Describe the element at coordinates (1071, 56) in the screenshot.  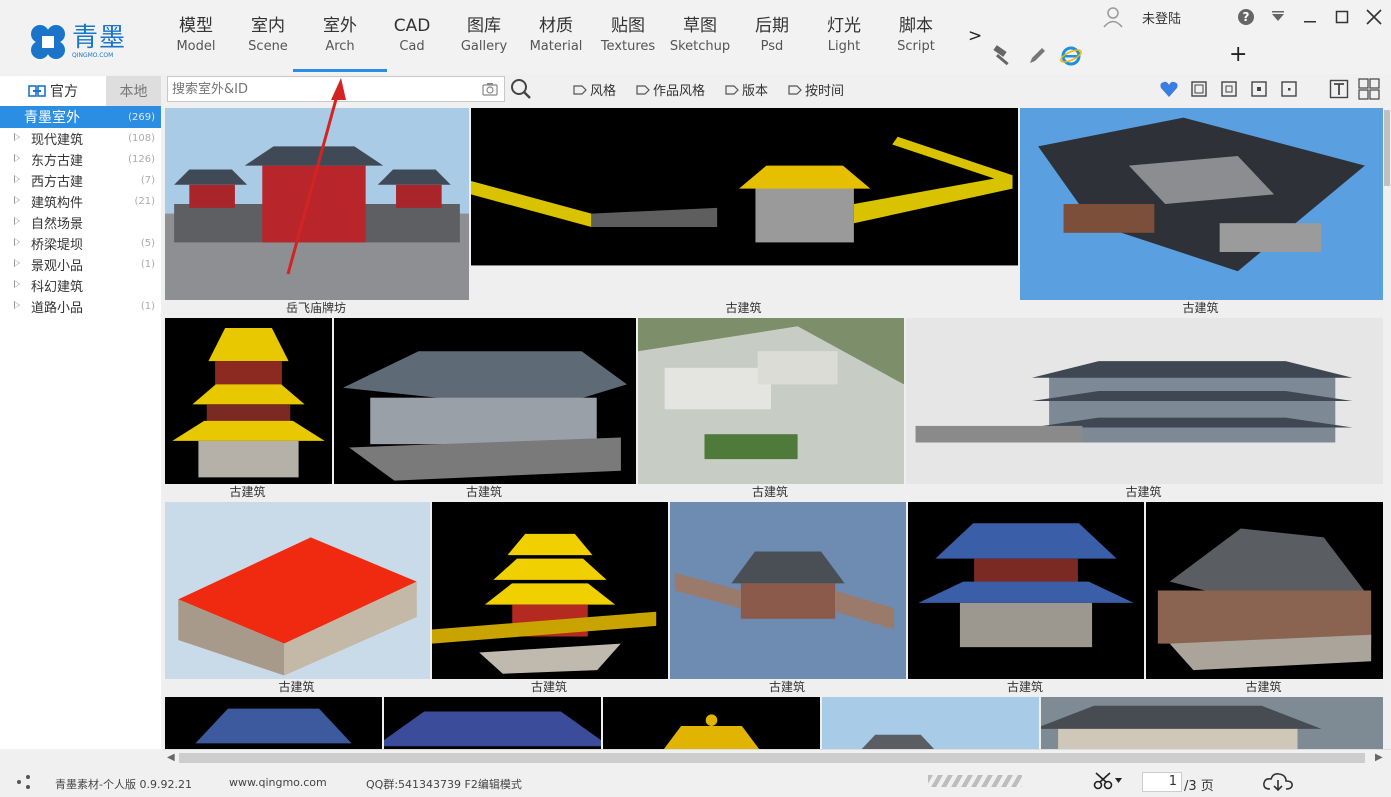
I see `browser-icon` at that location.